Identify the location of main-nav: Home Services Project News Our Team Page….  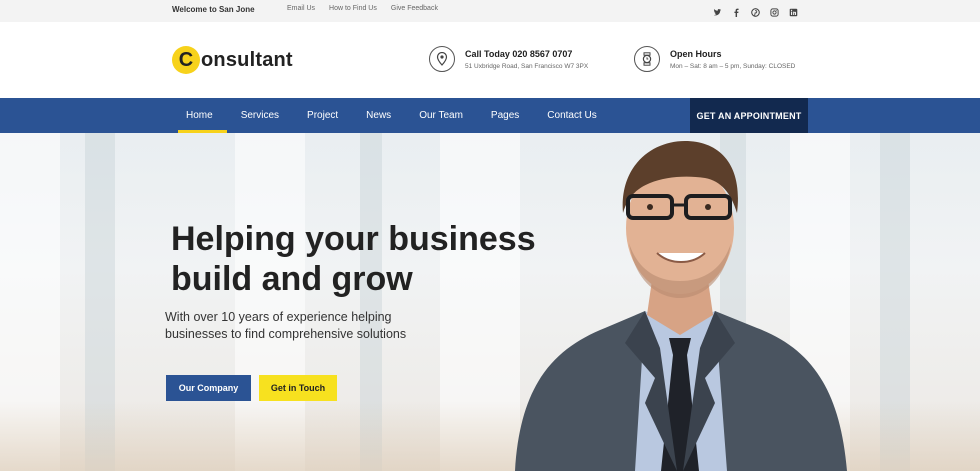
(490, 115).